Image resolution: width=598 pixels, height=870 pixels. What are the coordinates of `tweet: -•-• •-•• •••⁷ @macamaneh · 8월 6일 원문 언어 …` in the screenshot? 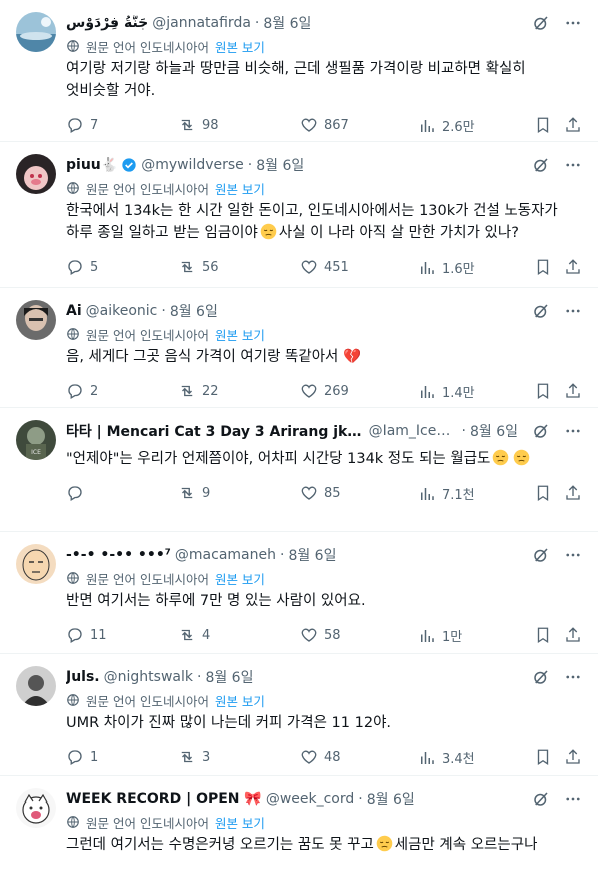 It's located at (299, 593).